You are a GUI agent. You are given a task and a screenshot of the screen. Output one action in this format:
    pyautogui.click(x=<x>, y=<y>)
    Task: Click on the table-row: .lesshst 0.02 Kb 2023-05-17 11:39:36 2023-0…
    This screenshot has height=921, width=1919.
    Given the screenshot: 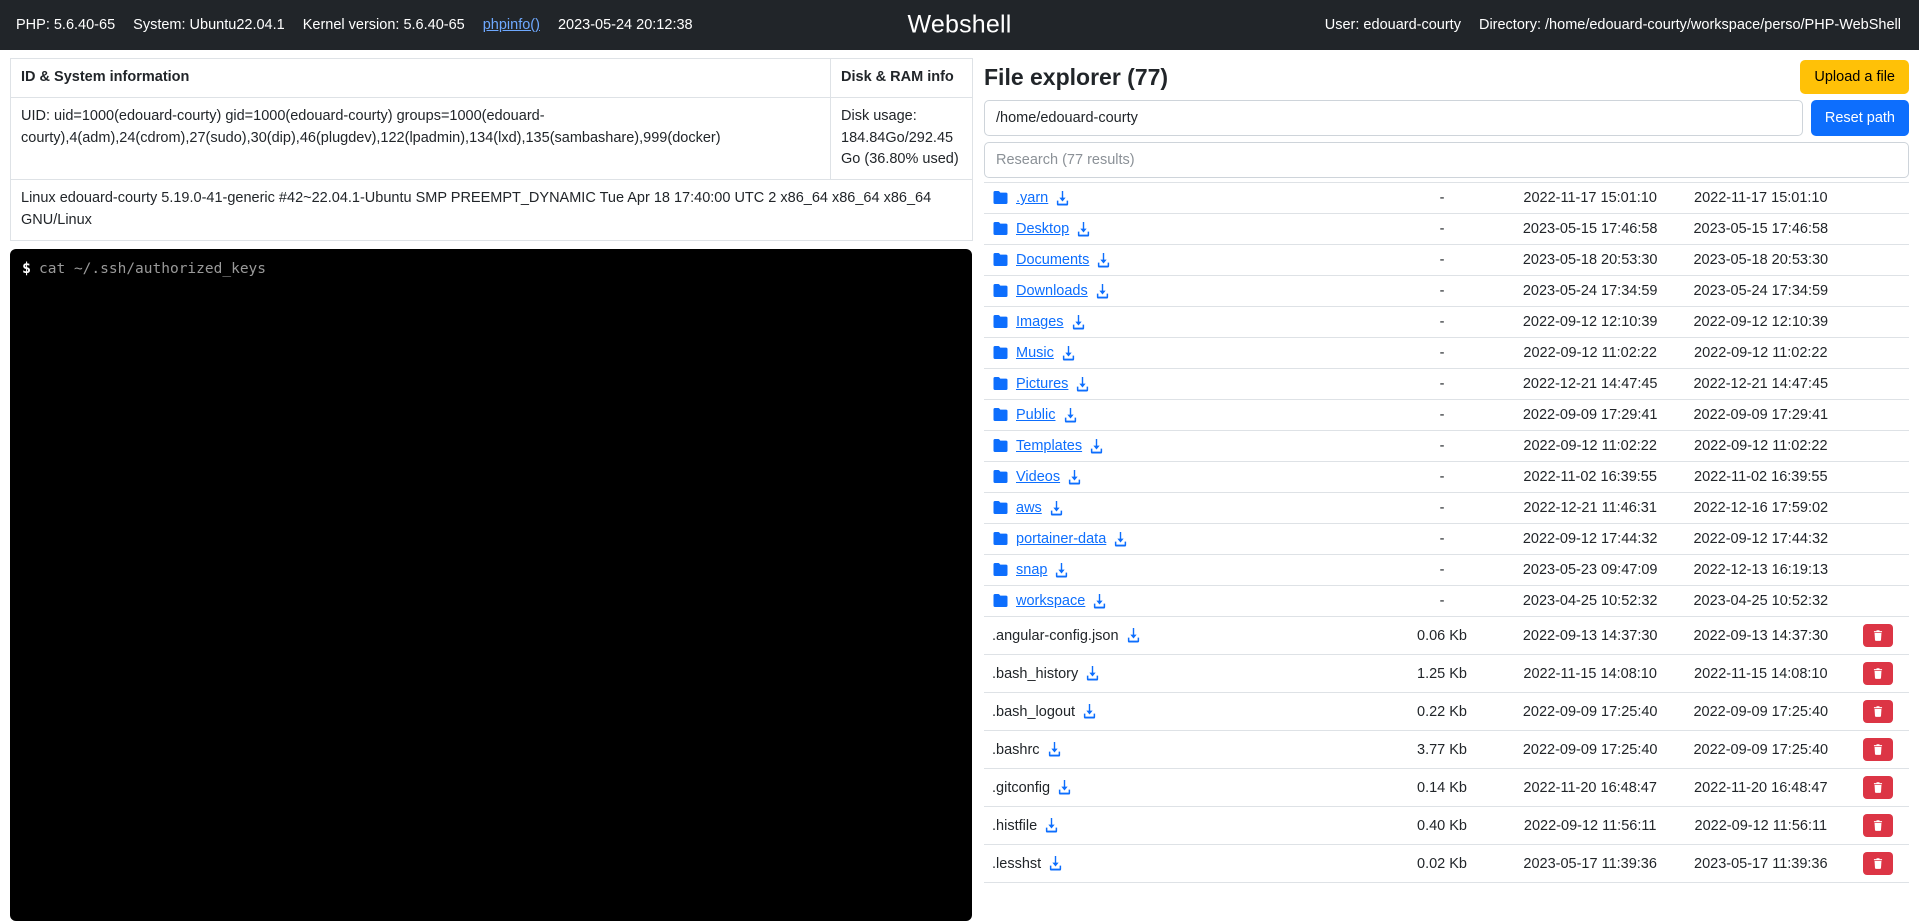 What is the action you would take?
    pyautogui.click(x=1446, y=863)
    